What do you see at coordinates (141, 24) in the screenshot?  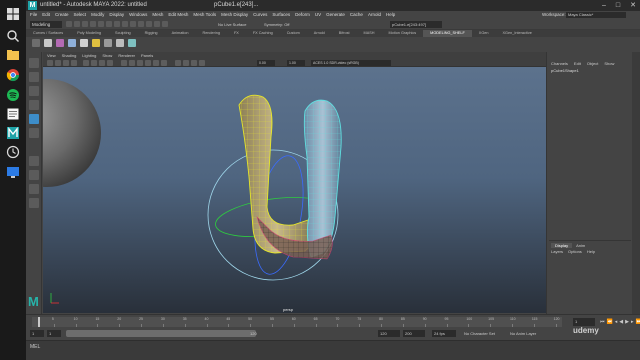 I see `snap-curve-icon` at bounding box center [141, 24].